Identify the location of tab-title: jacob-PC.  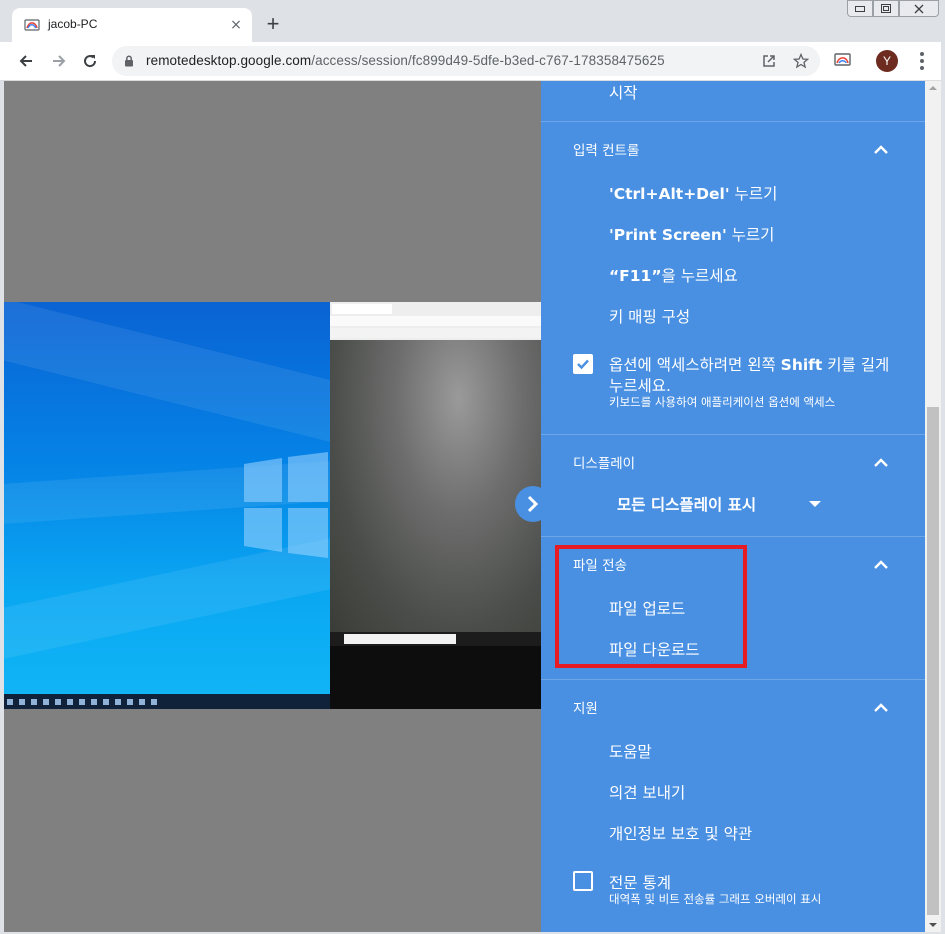
(73, 24).